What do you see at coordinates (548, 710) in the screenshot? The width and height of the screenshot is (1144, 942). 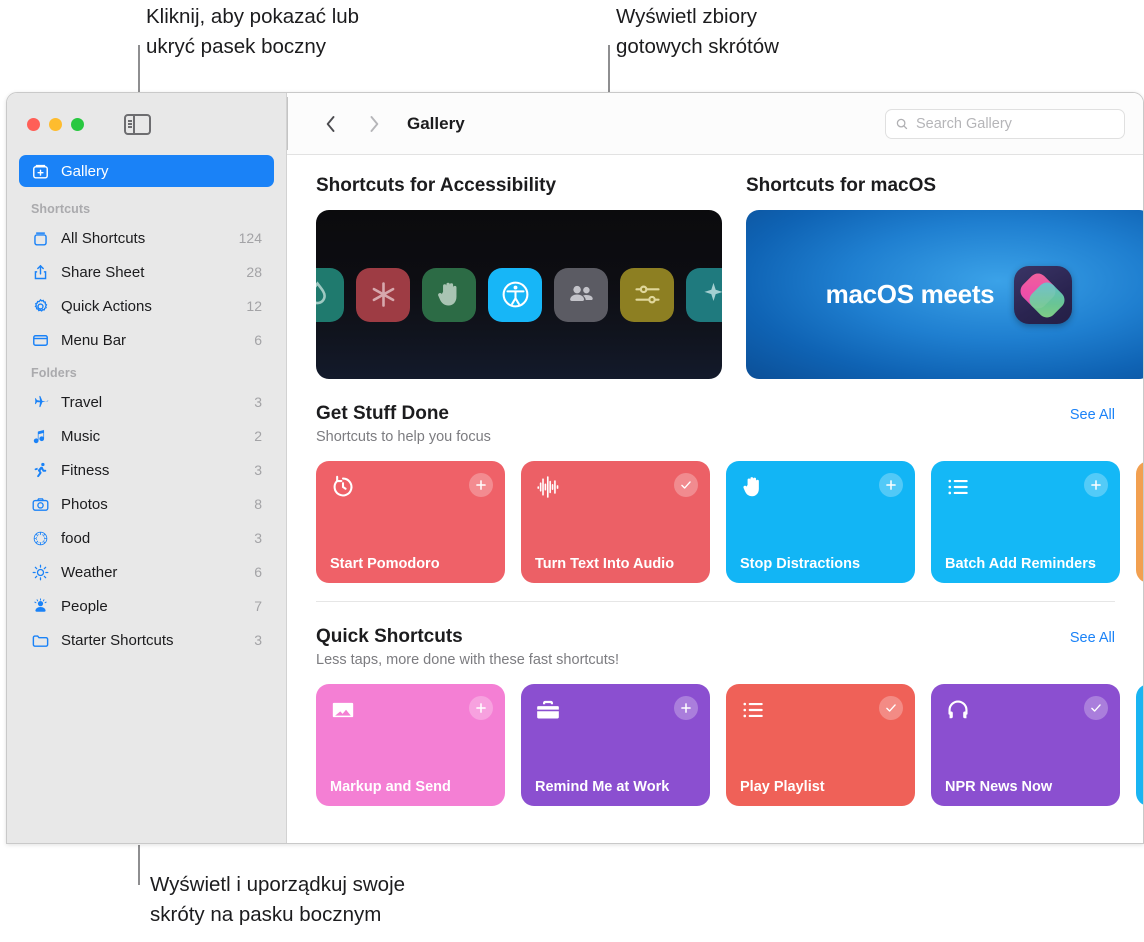 I see `briefcase-icon` at bounding box center [548, 710].